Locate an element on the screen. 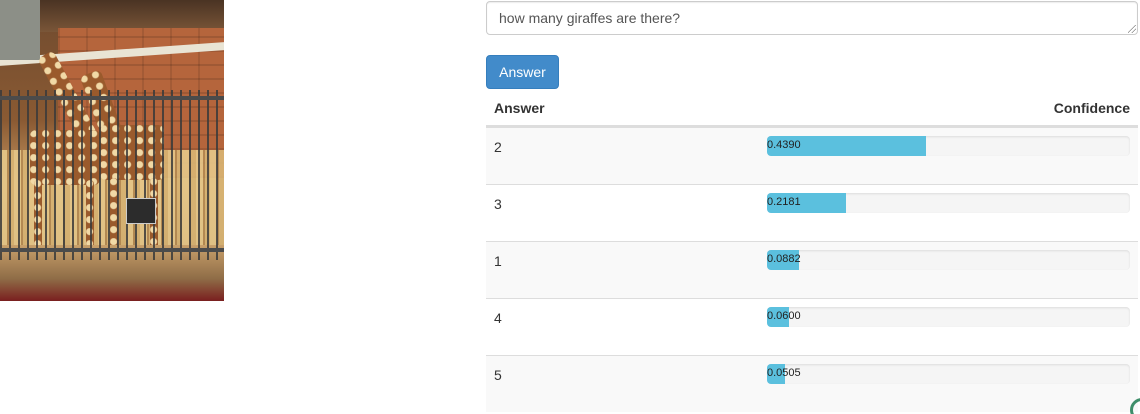 The height and width of the screenshot is (414, 1140). confidence-bar: 0.4390 is located at coordinates (948, 146).